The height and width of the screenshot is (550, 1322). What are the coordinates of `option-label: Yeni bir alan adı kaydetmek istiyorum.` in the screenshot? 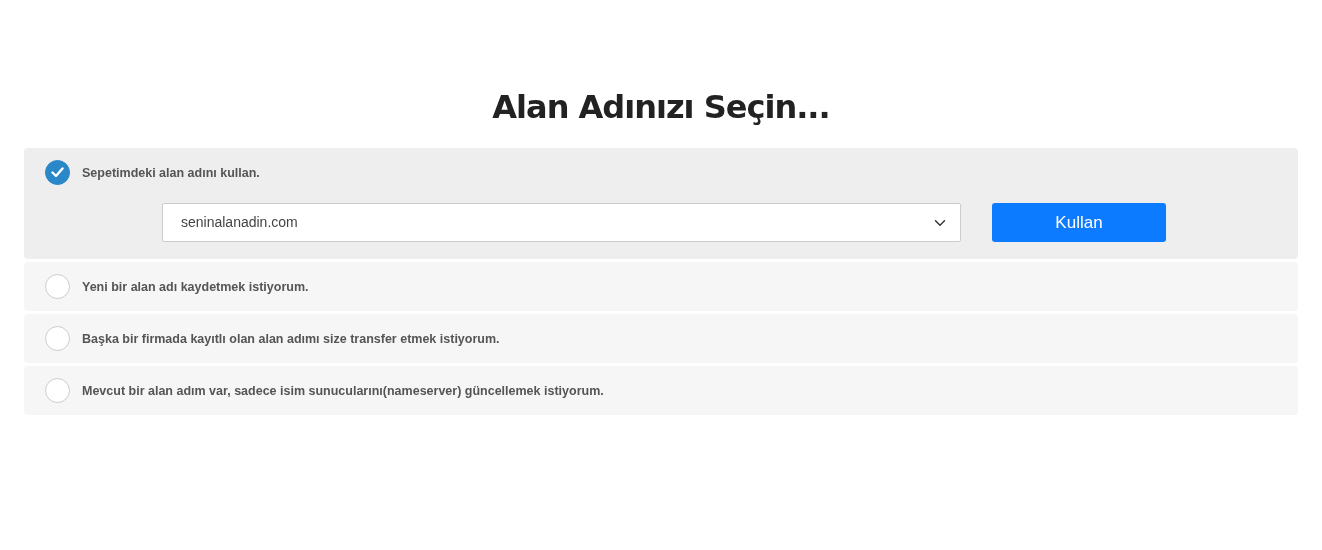 It's located at (195, 287).